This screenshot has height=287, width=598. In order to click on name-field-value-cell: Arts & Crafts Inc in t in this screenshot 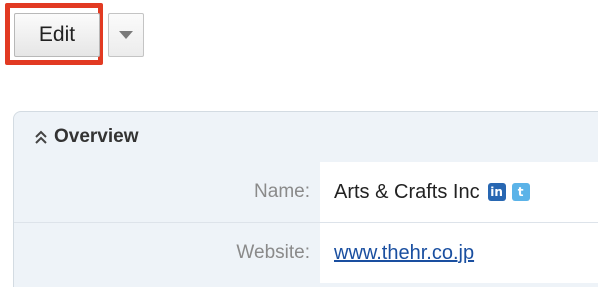, I will do `click(459, 192)`.